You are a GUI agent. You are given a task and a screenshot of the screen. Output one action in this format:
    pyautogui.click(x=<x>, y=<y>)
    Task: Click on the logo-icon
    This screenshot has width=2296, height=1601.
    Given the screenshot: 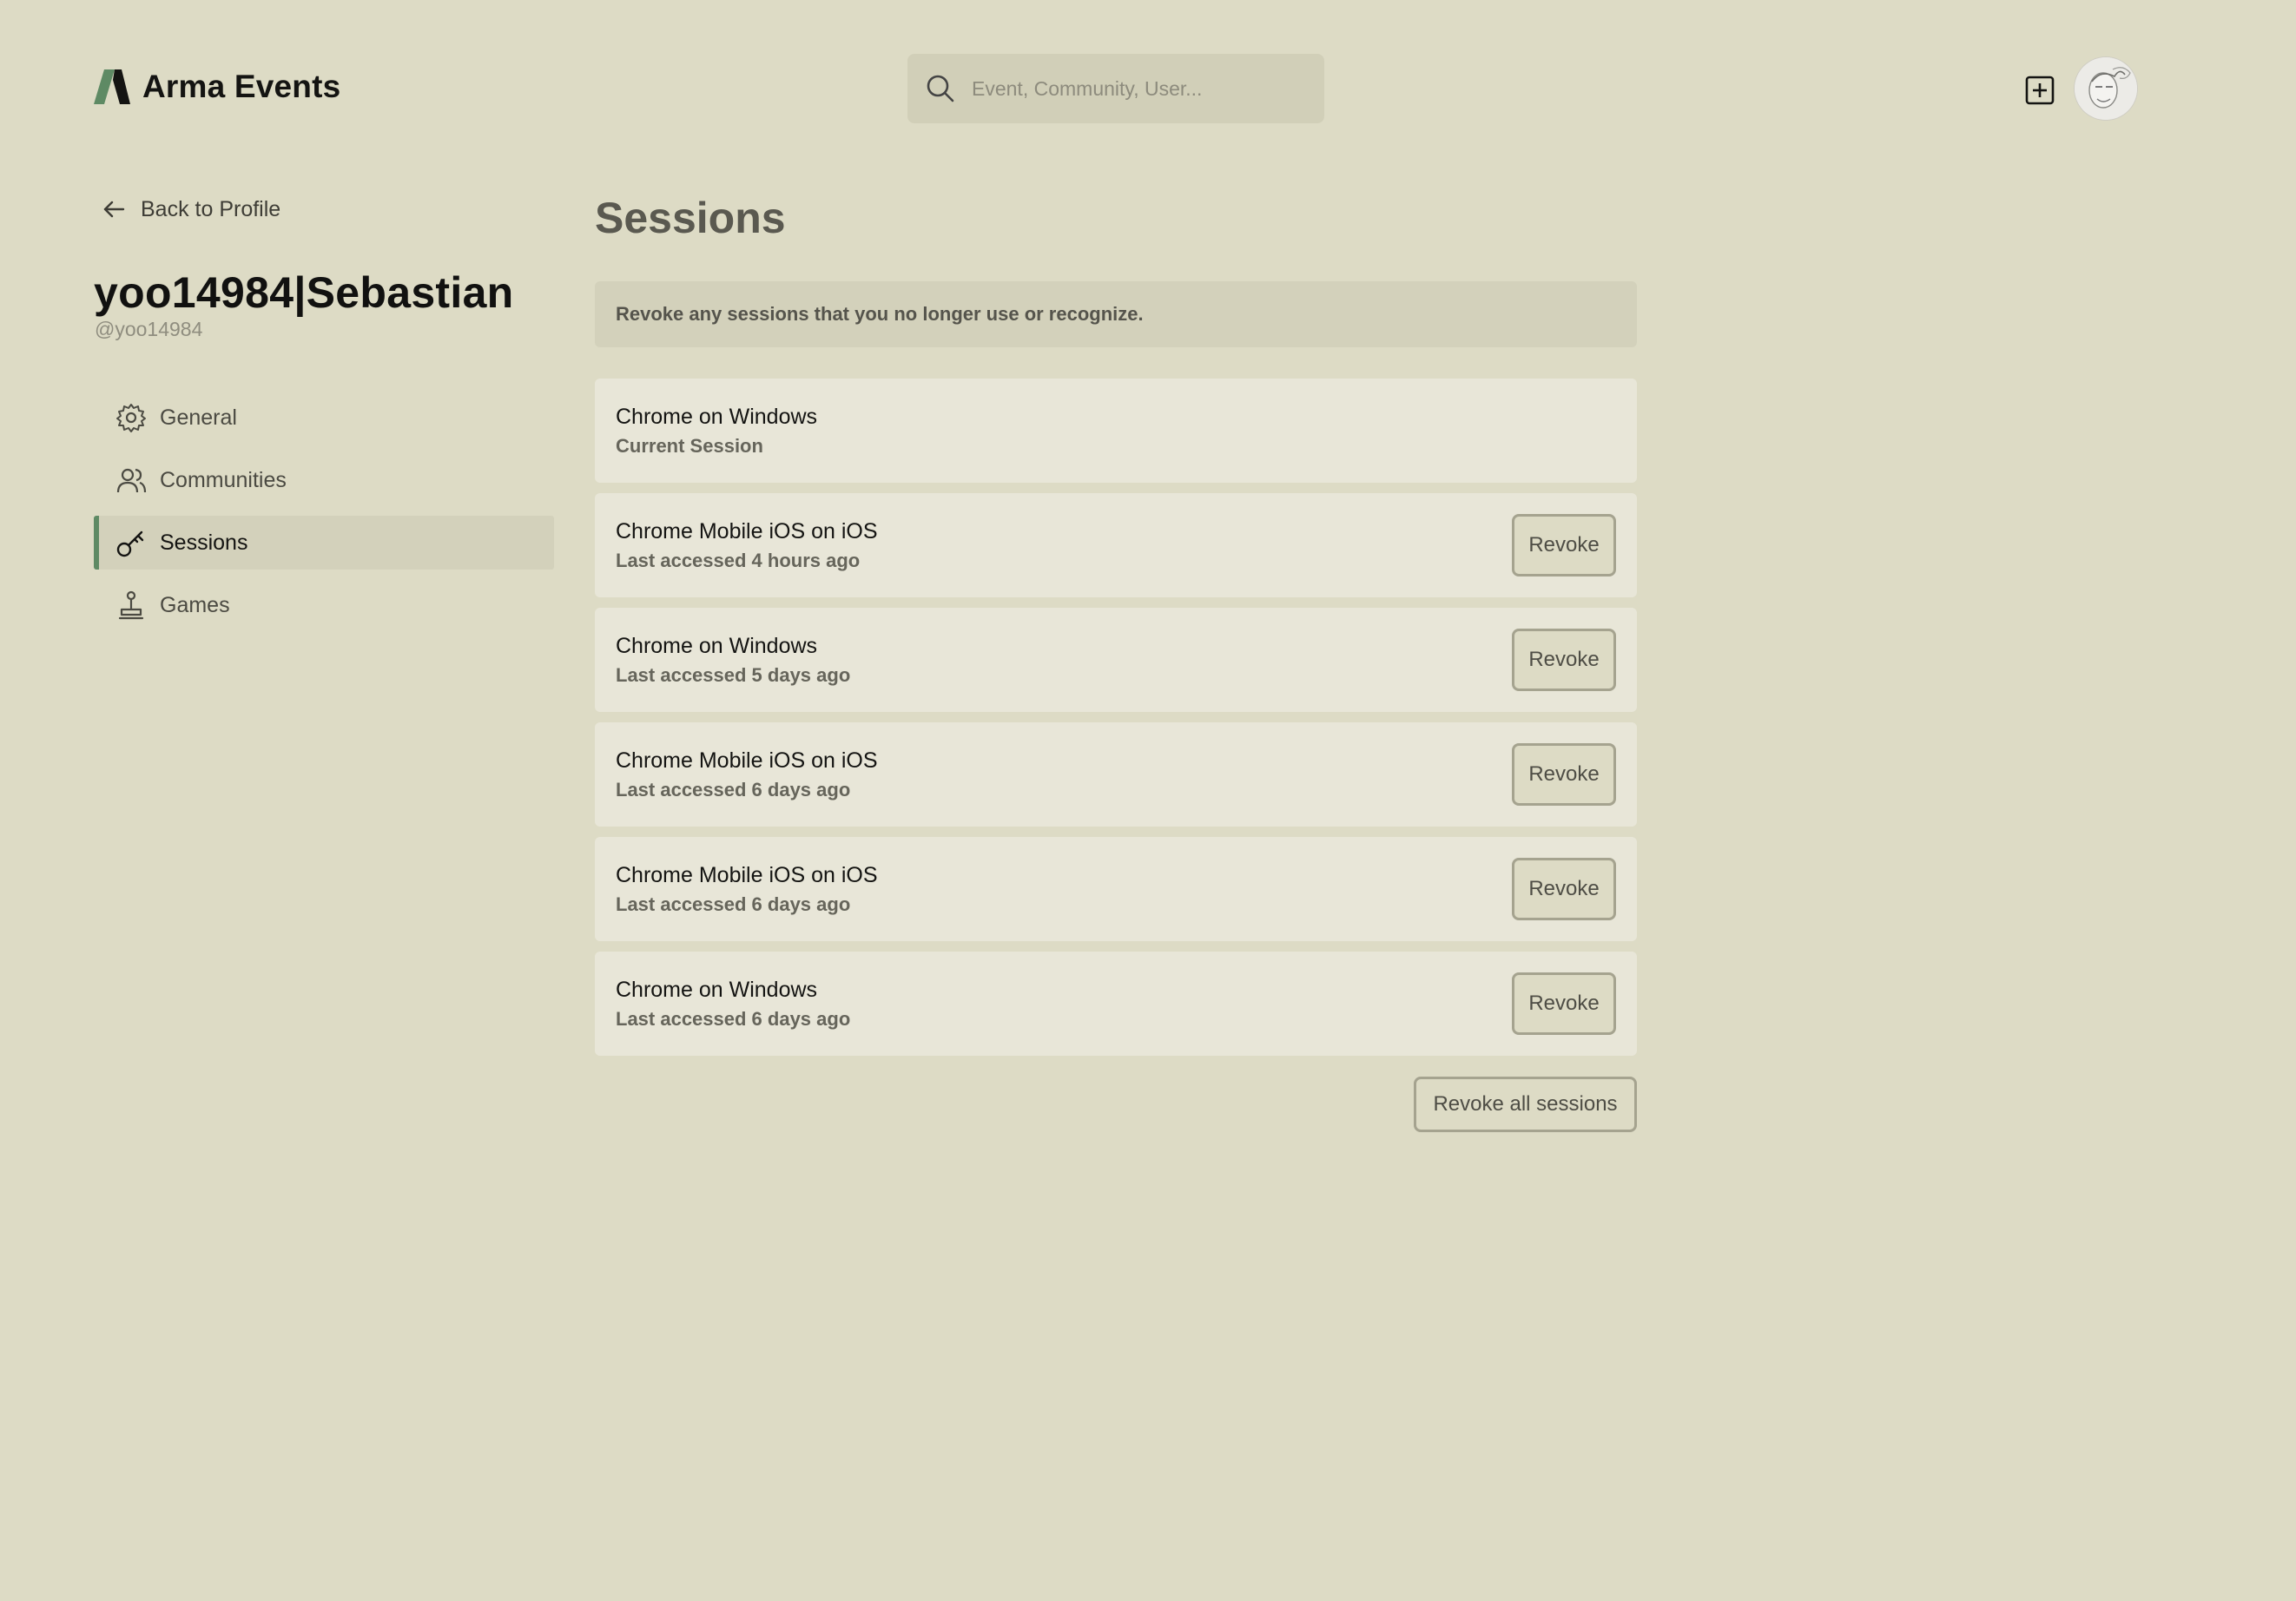 What is the action you would take?
    pyautogui.click(x=112, y=86)
    